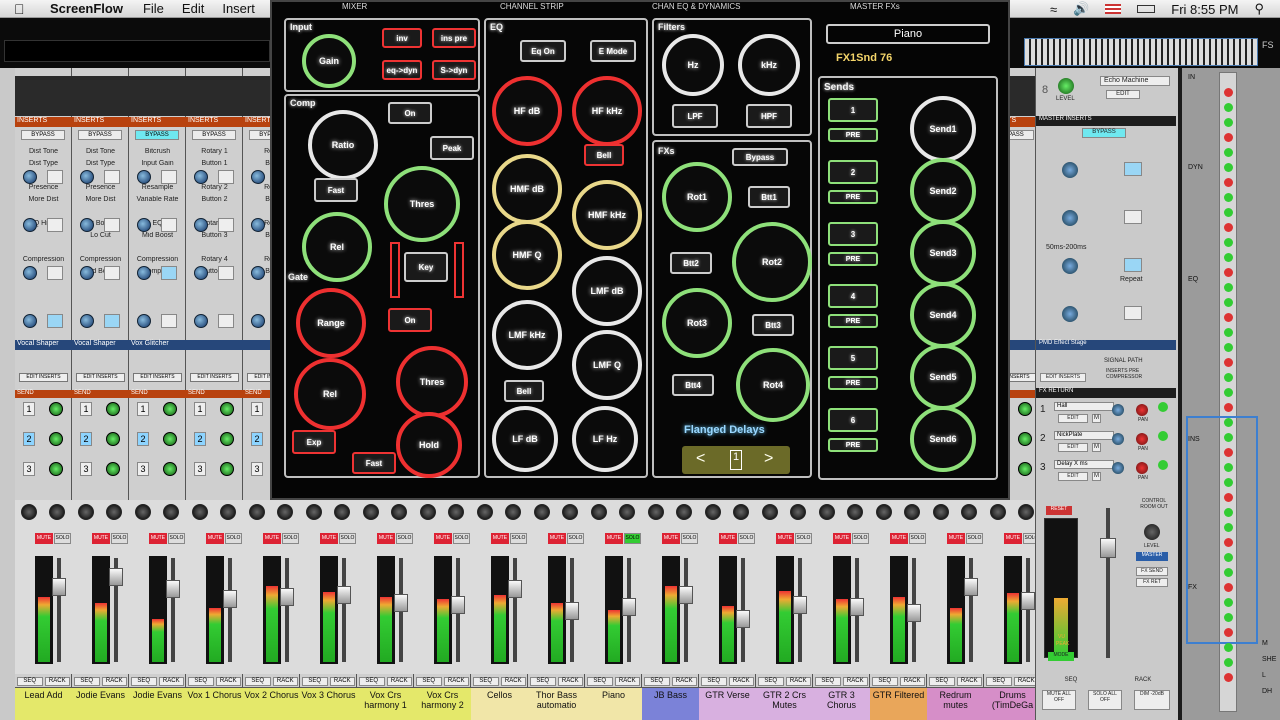 This screenshot has width=1280, height=720. What do you see at coordinates (527, 111) in the screenshot?
I see `hf-db-knob: HF dB` at bounding box center [527, 111].